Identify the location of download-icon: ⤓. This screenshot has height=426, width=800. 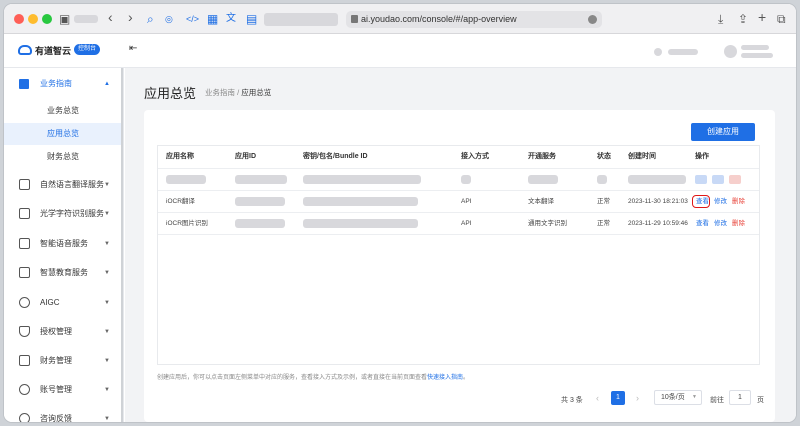
(720, 19).